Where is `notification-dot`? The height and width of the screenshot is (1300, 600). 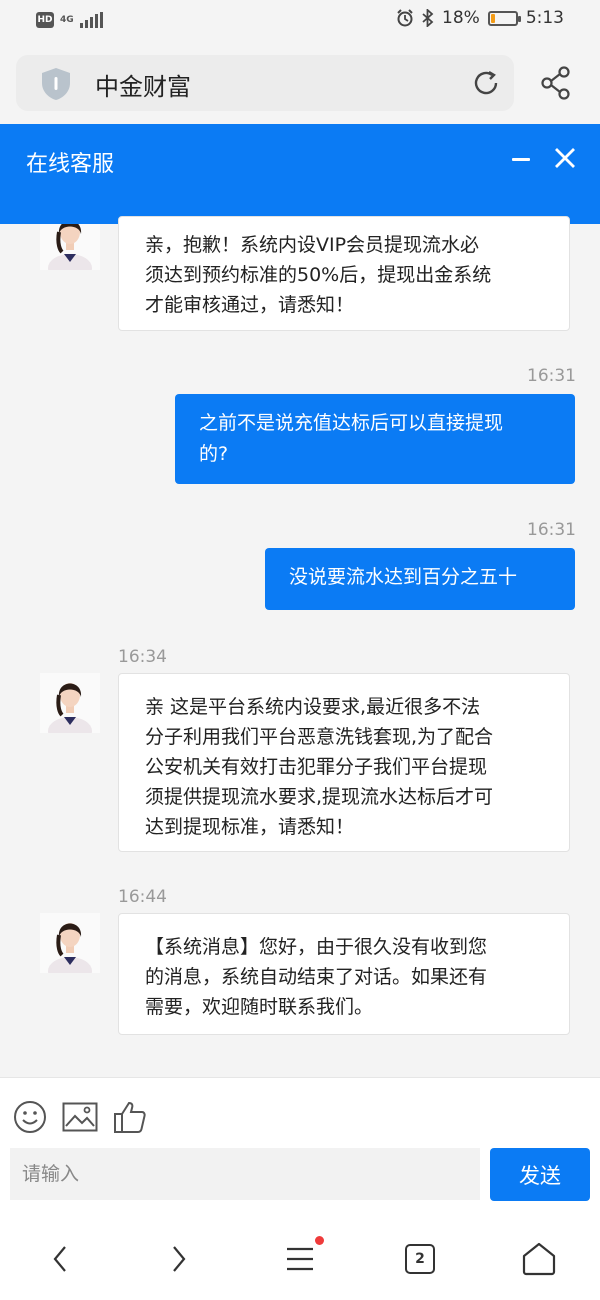
notification-dot is located at coordinates (319, 1240).